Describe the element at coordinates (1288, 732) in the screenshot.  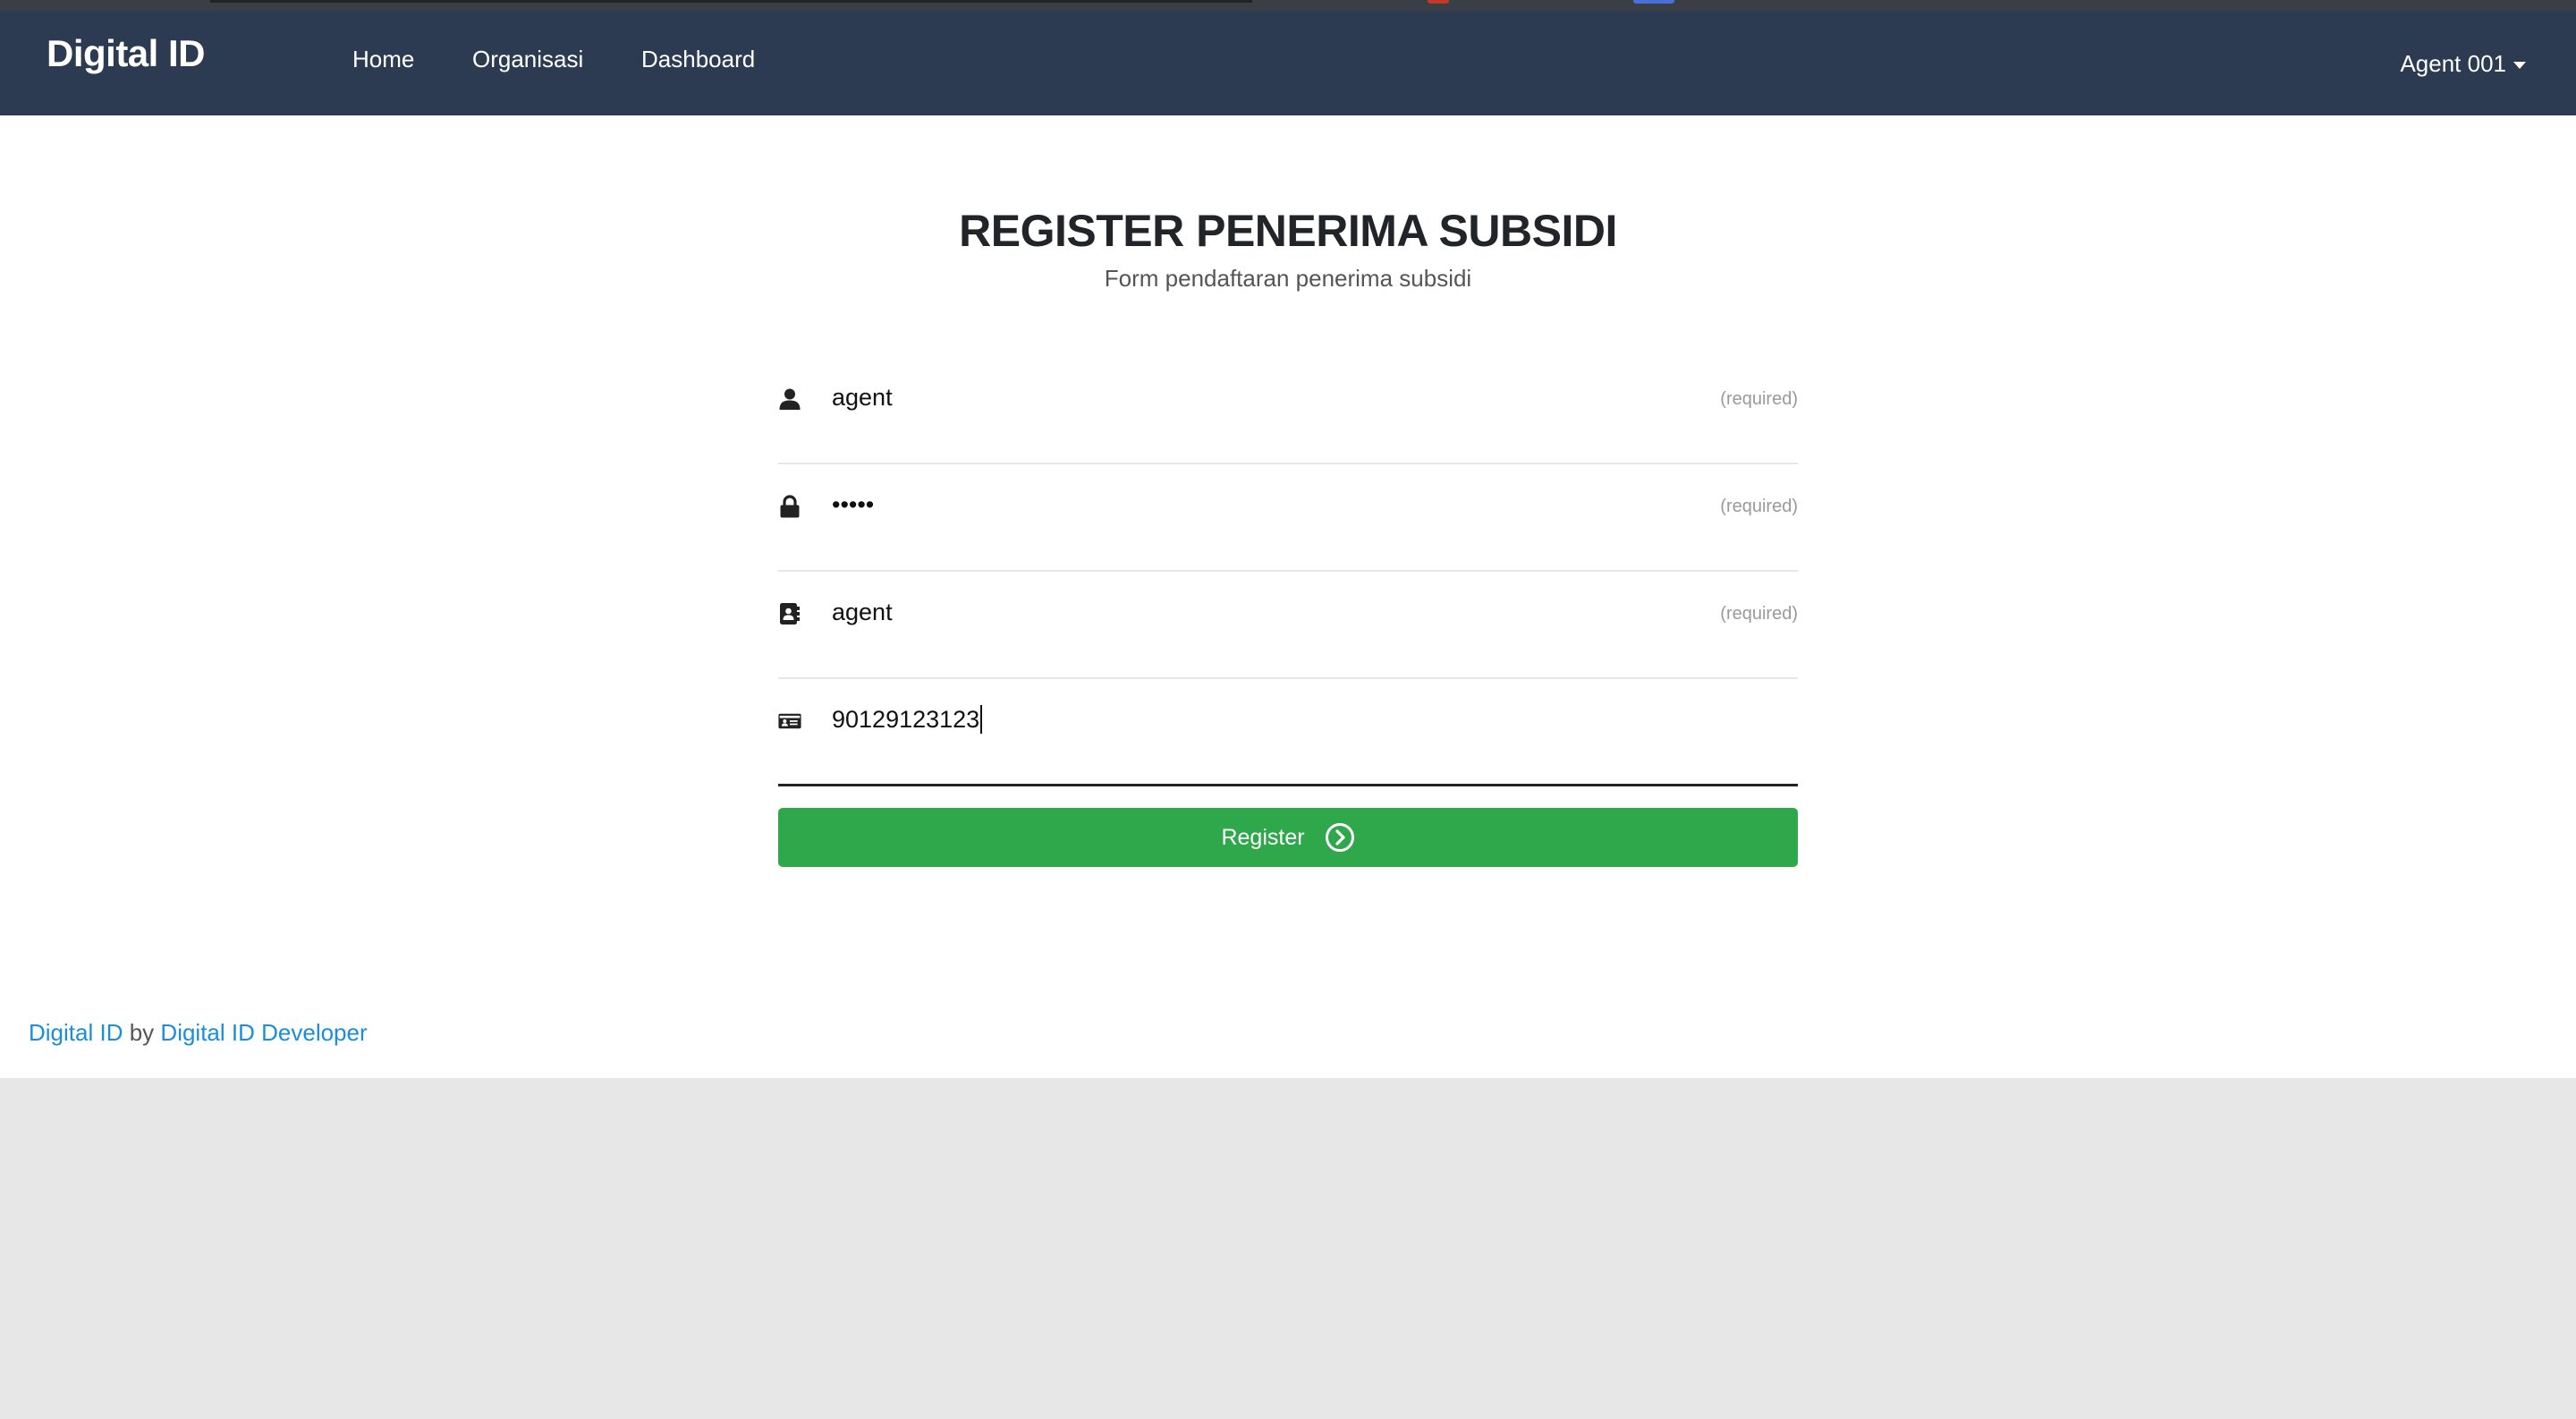
I see `id-number-field: 90129123123` at that location.